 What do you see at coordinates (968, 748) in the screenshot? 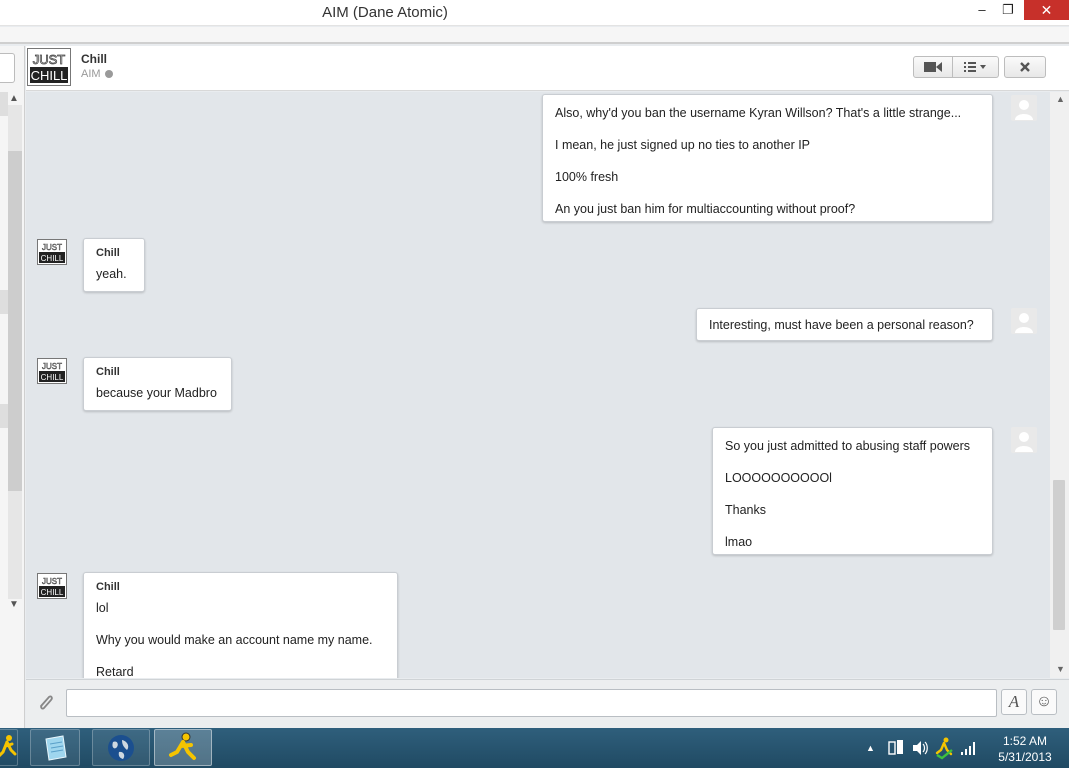
I see `network-signal-icon` at bounding box center [968, 748].